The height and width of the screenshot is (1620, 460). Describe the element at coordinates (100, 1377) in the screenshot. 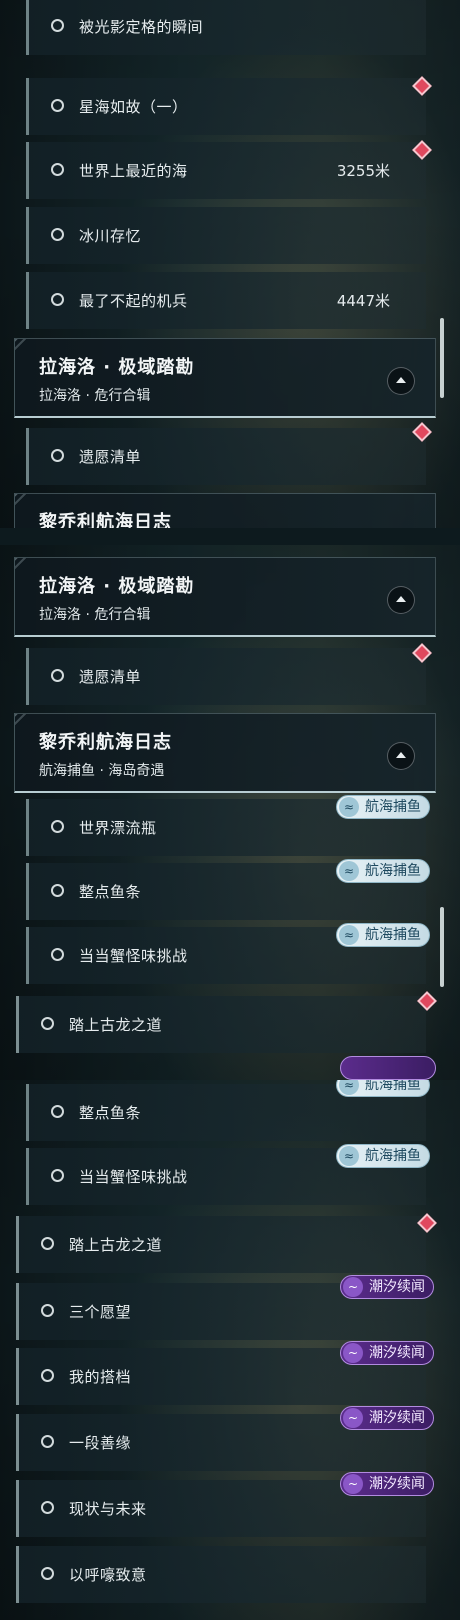

I see `quest-label: 我的搭档` at that location.